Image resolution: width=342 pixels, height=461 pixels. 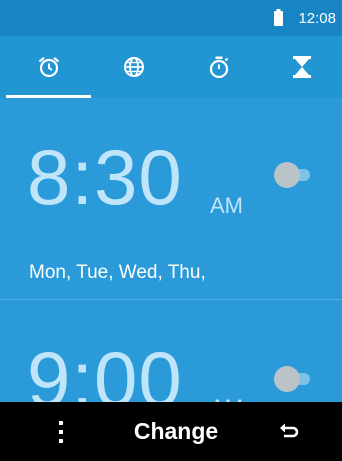 What do you see at coordinates (171, 18) in the screenshot?
I see `status-bar: 12:08` at bounding box center [171, 18].